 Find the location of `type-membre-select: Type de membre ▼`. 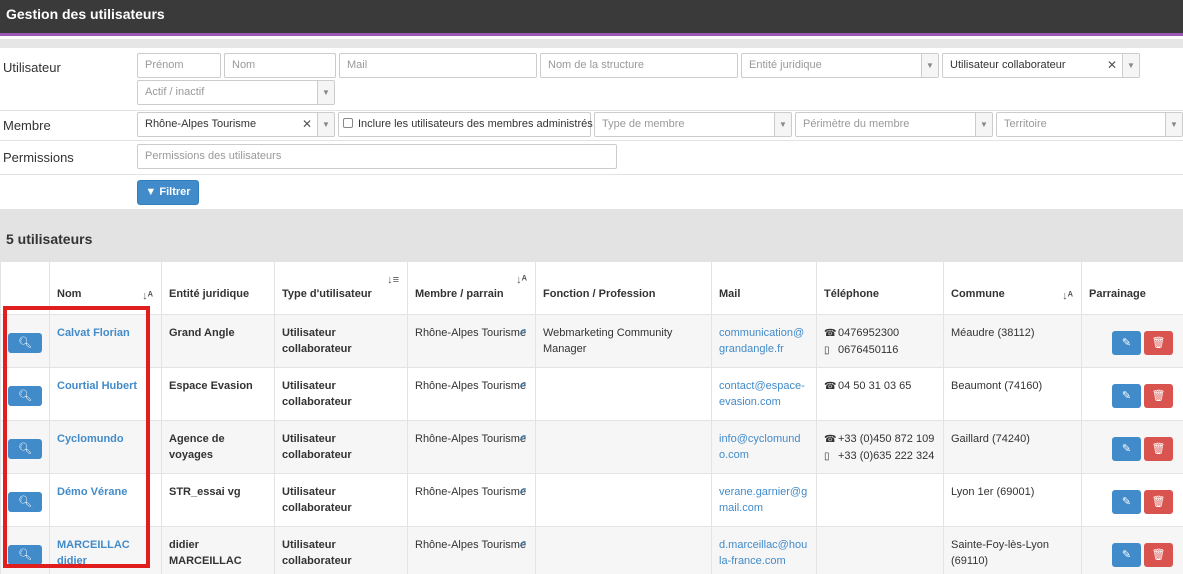

type-membre-select: Type de membre ▼ is located at coordinates (693, 124).